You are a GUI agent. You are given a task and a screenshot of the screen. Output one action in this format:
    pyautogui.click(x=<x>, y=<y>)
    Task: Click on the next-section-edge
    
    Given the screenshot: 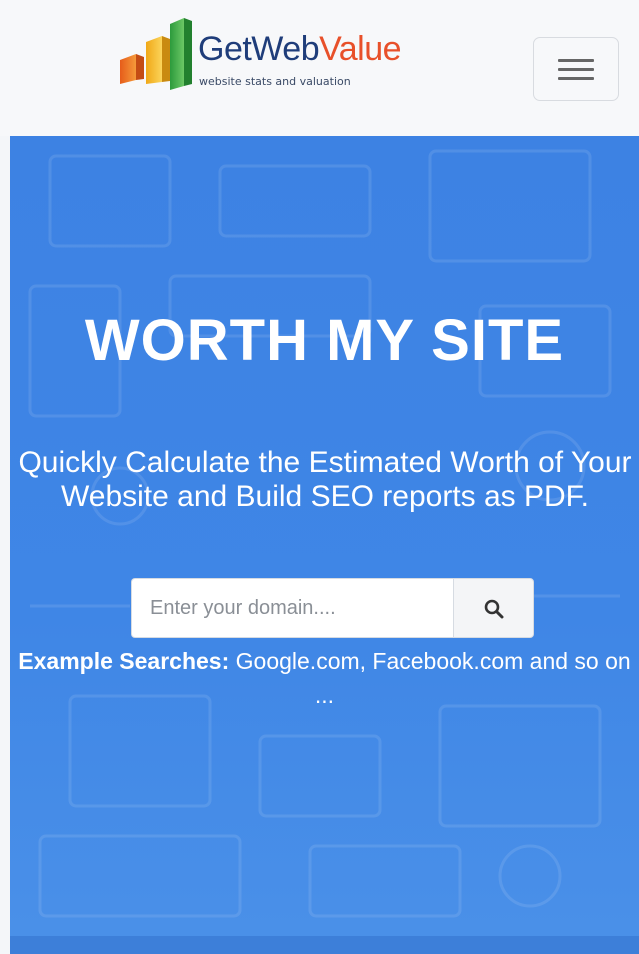 What is the action you would take?
    pyautogui.click(x=324, y=945)
    